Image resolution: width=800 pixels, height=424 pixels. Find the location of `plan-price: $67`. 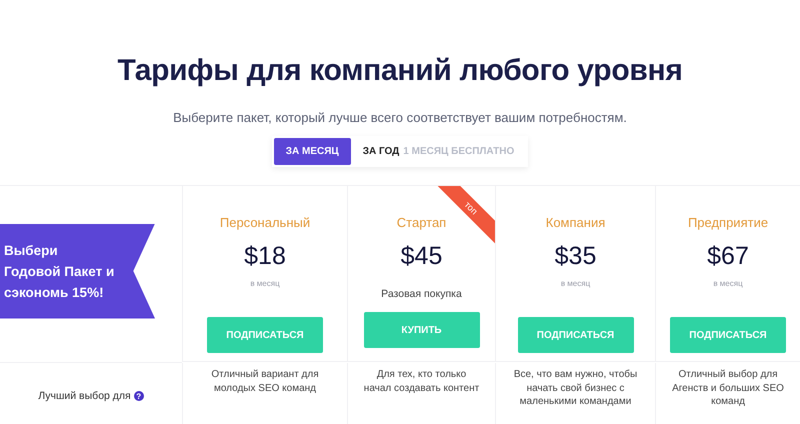

plan-price: $67 is located at coordinates (728, 256).